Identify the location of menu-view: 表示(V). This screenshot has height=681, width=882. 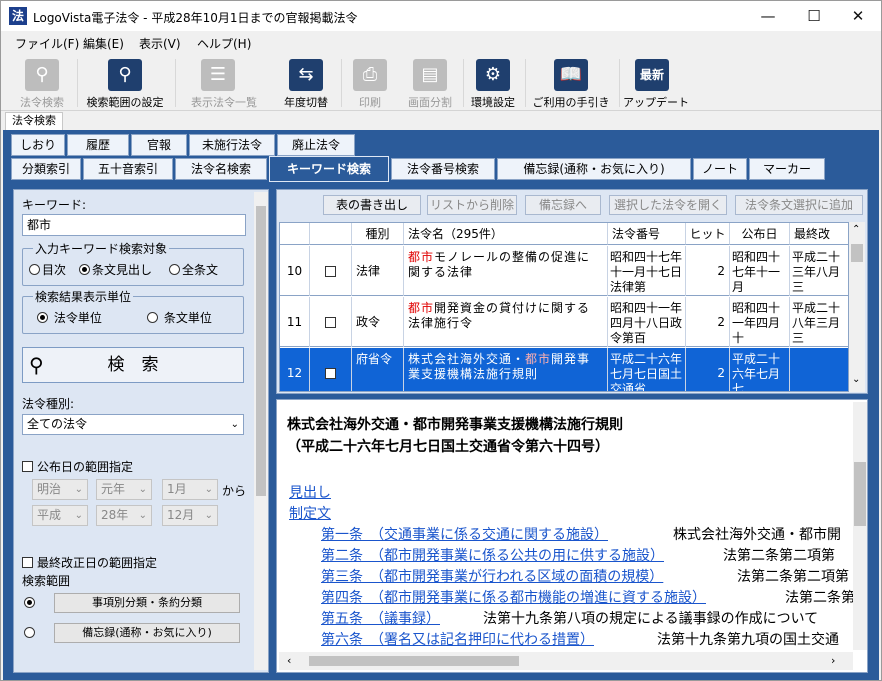
(160, 43).